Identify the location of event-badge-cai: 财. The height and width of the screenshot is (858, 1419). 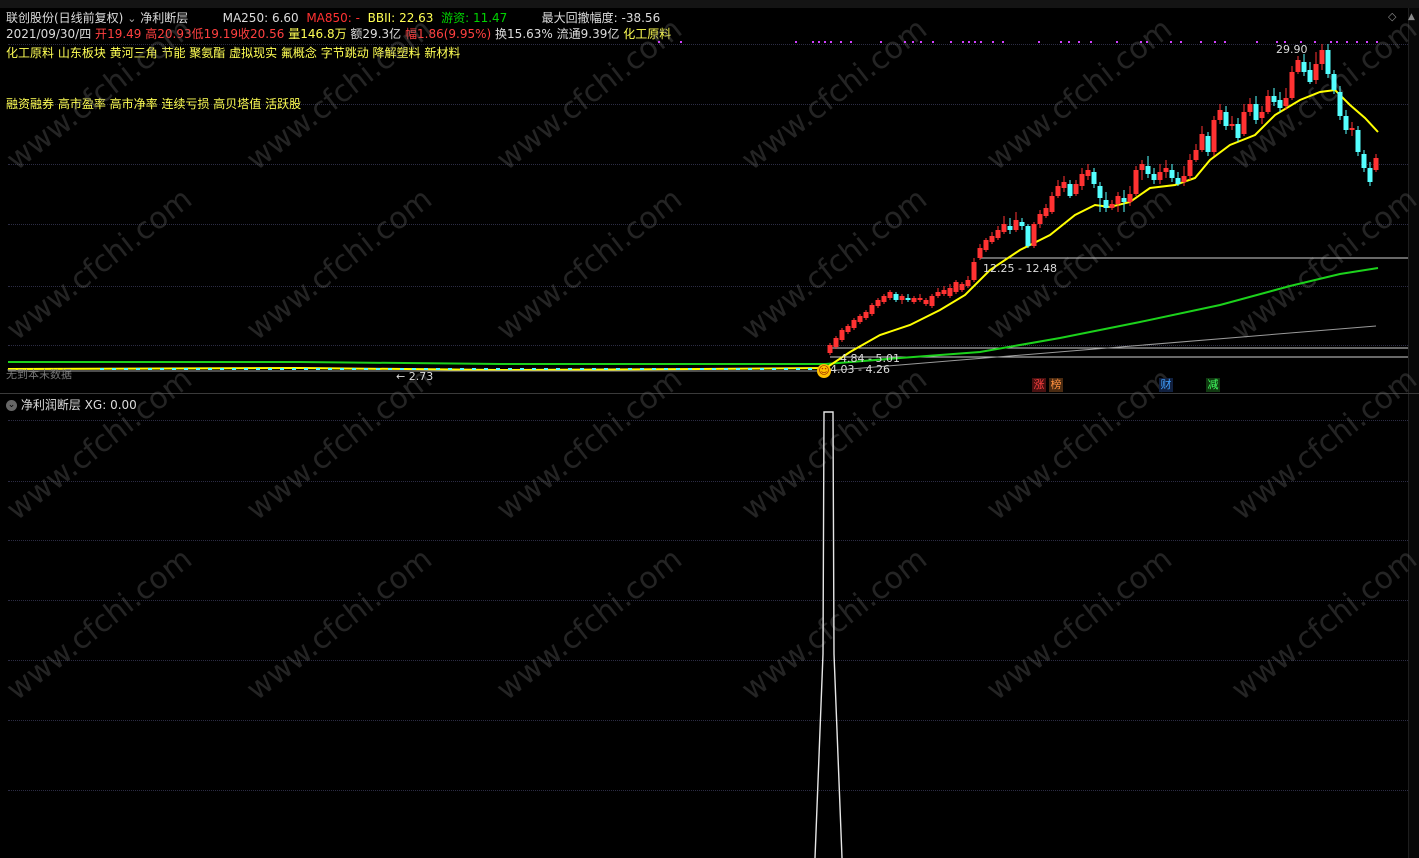
(1166, 385).